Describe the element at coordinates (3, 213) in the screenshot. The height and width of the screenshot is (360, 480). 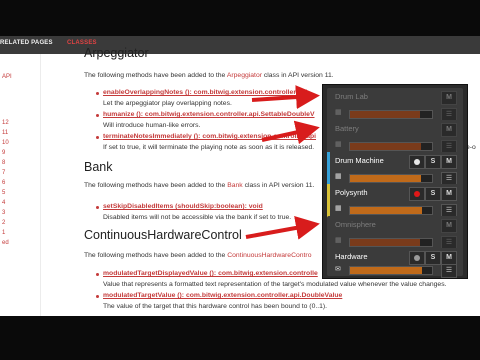
I see `sidebar-item: 3` at that location.